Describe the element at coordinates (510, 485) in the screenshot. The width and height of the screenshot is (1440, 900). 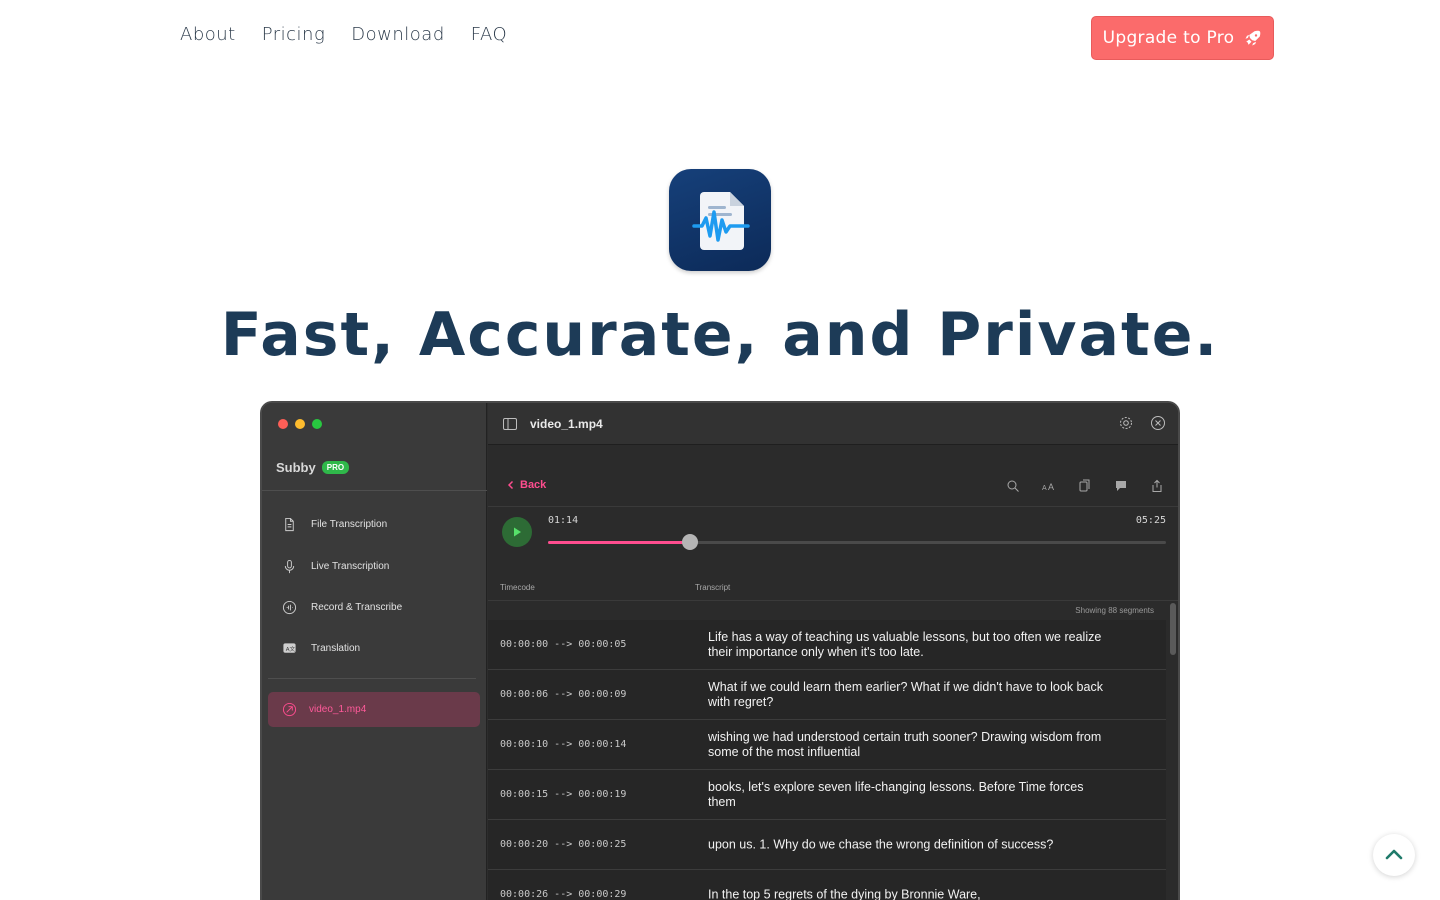
I see `chevron-left-icon` at that location.